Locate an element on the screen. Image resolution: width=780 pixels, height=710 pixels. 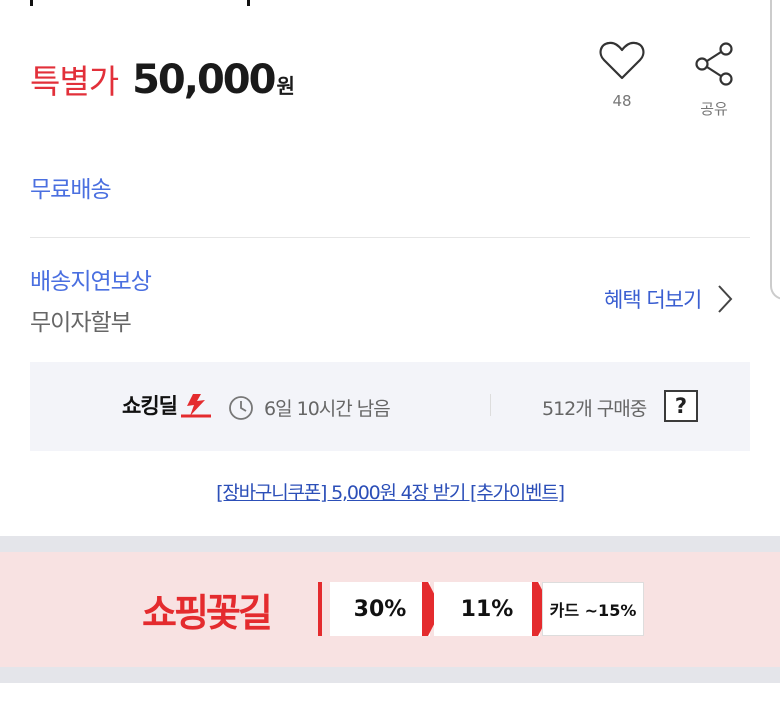
coupon-link: [장바구니쿠폰] 5,000원 4장 받기 [추가이벤트] is located at coordinates (390, 493).